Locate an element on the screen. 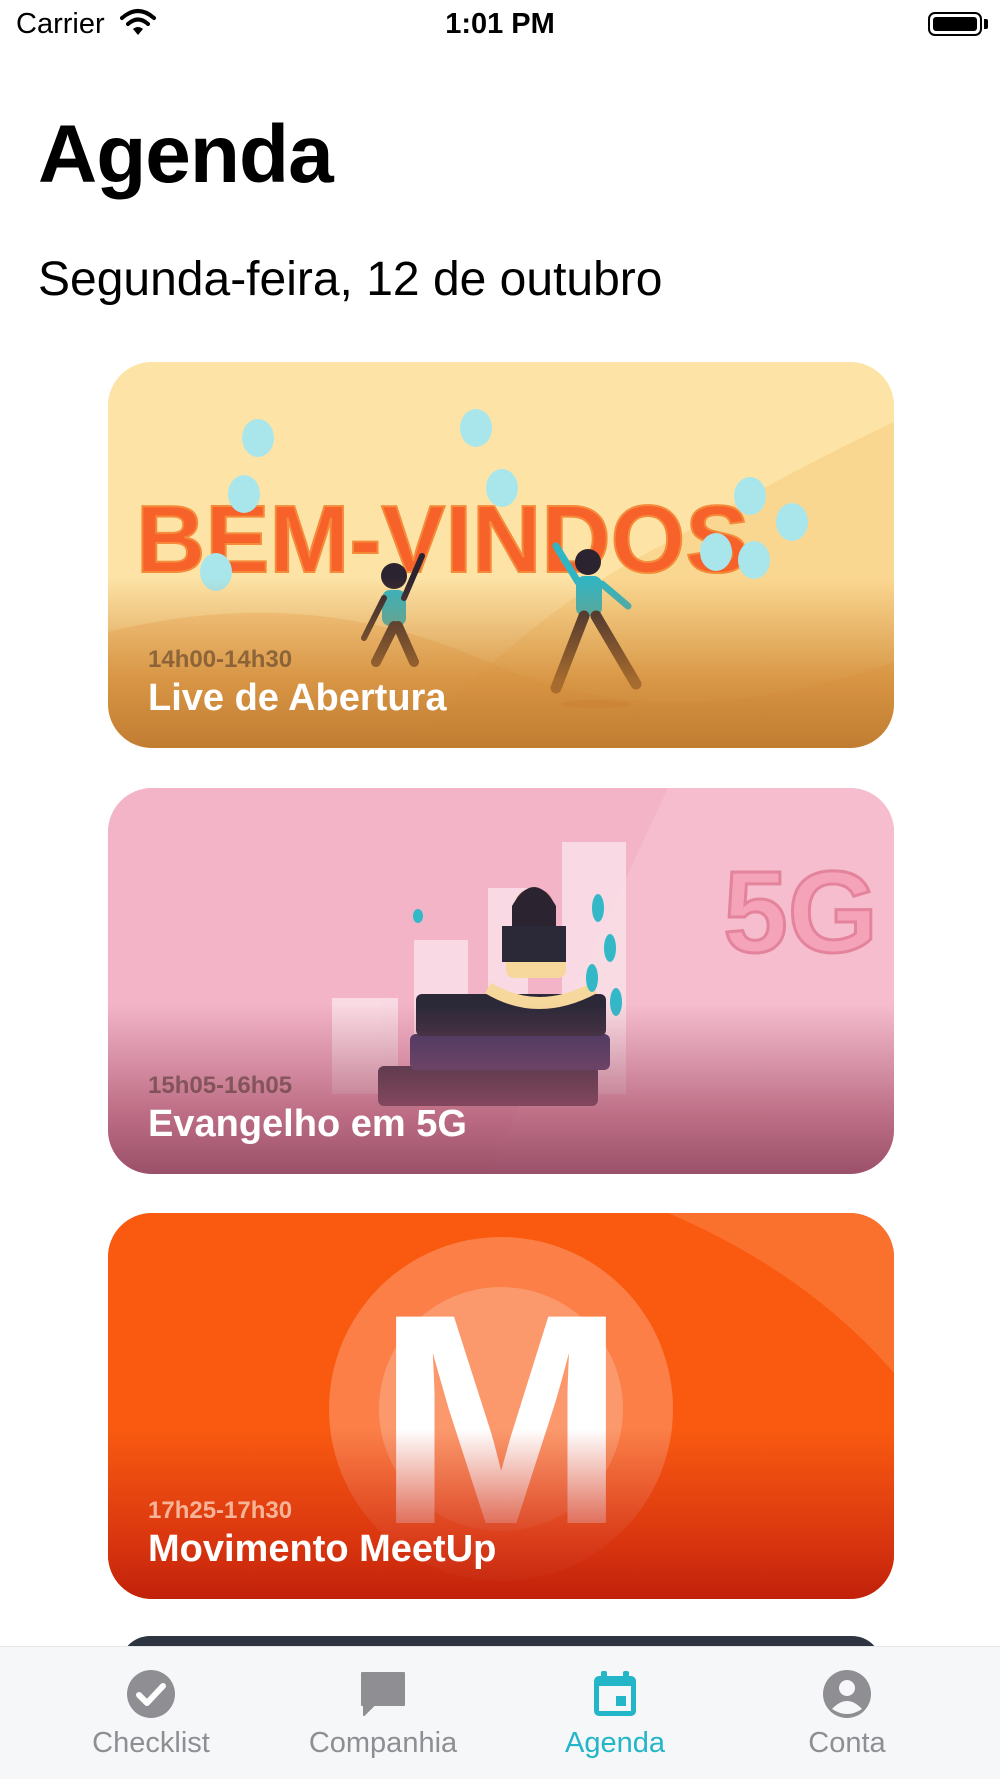  tab-label: Conta is located at coordinates (847, 1743).